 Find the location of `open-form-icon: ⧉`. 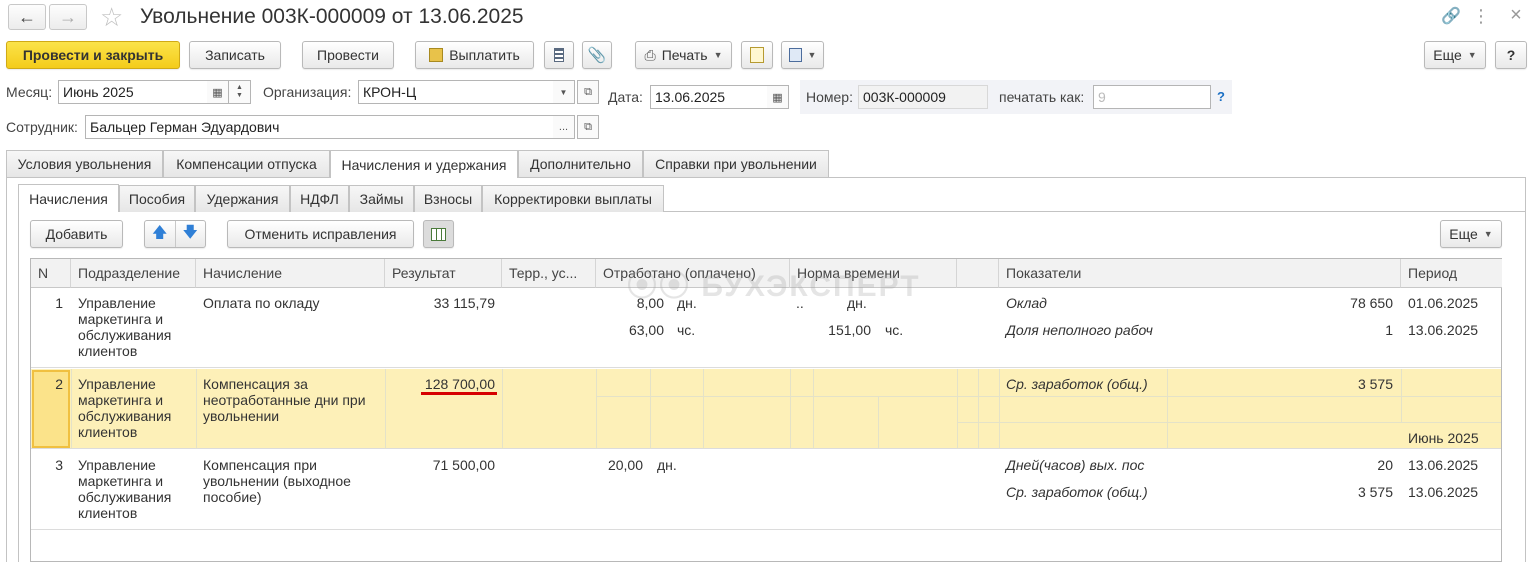

open-form-icon: ⧉ is located at coordinates (588, 126).